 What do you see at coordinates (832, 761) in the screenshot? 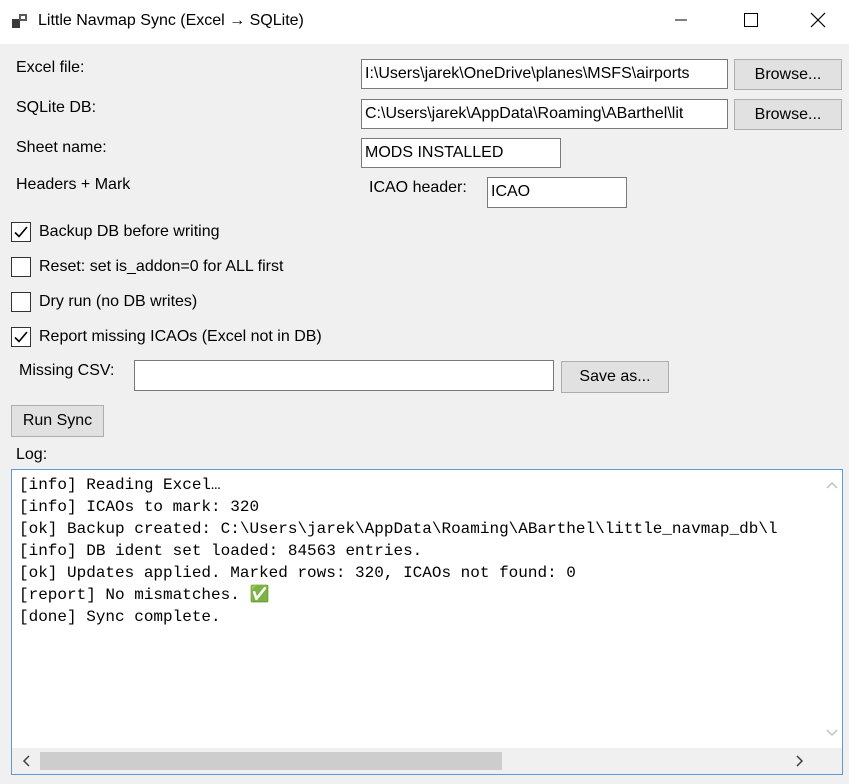
I see `scrollbar-corner` at bounding box center [832, 761].